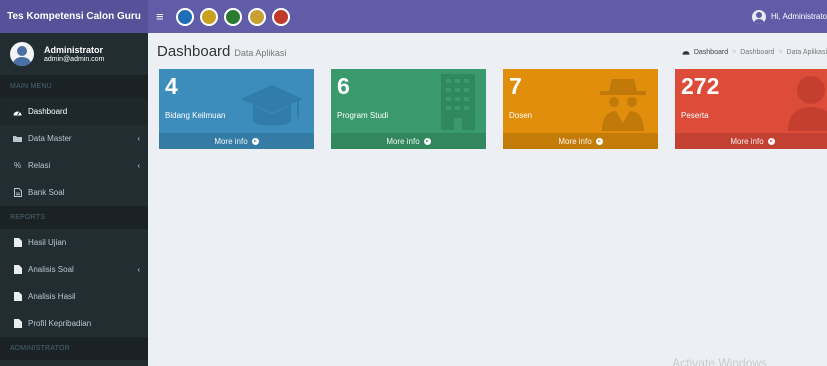 This screenshot has height=366, width=827. I want to click on user-avatar-icon, so click(758, 16).